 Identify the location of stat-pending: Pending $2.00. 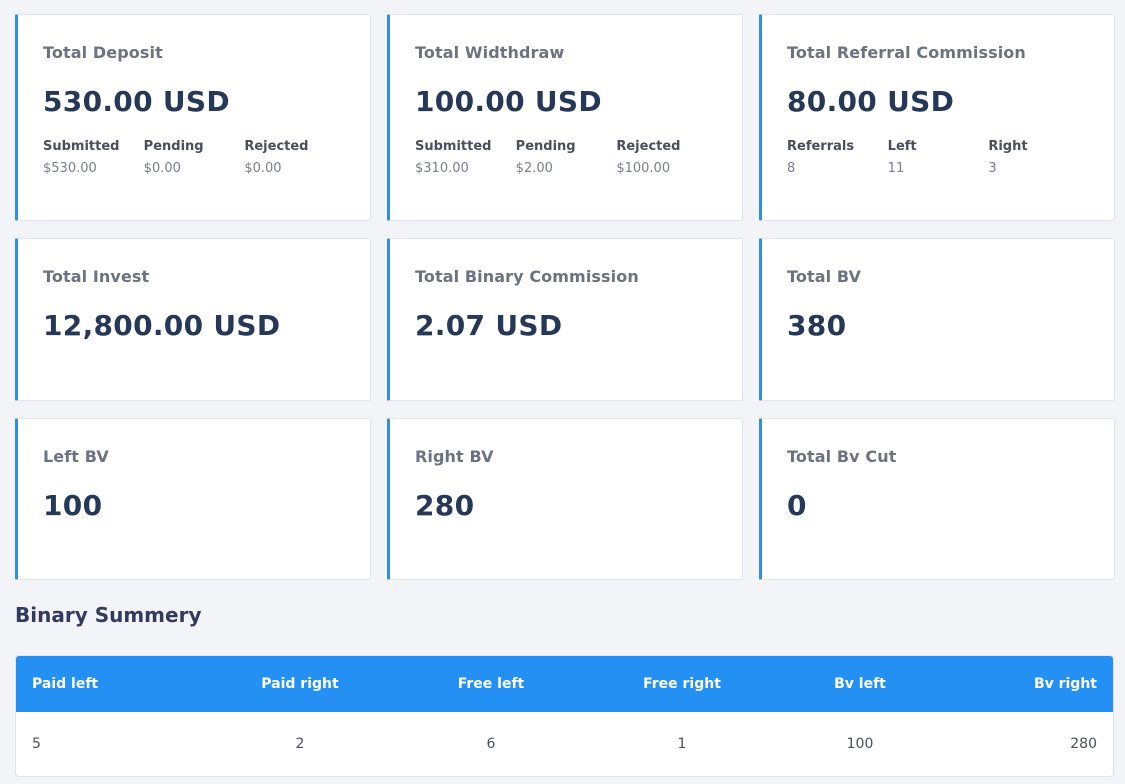
(566, 157).